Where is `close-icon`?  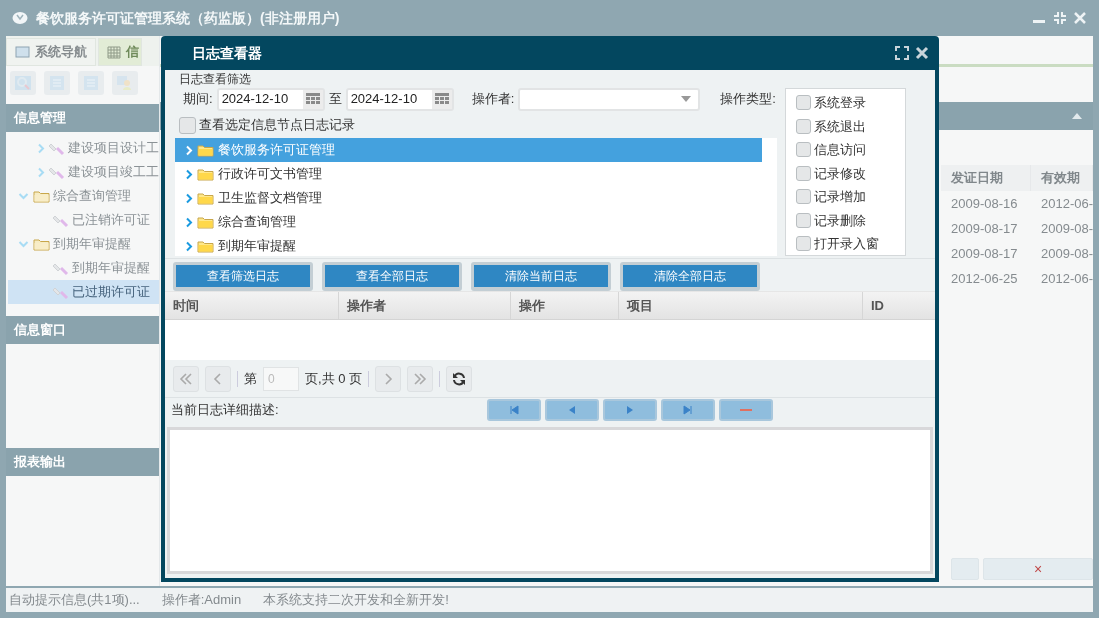
close-icon is located at coordinates (922, 53).